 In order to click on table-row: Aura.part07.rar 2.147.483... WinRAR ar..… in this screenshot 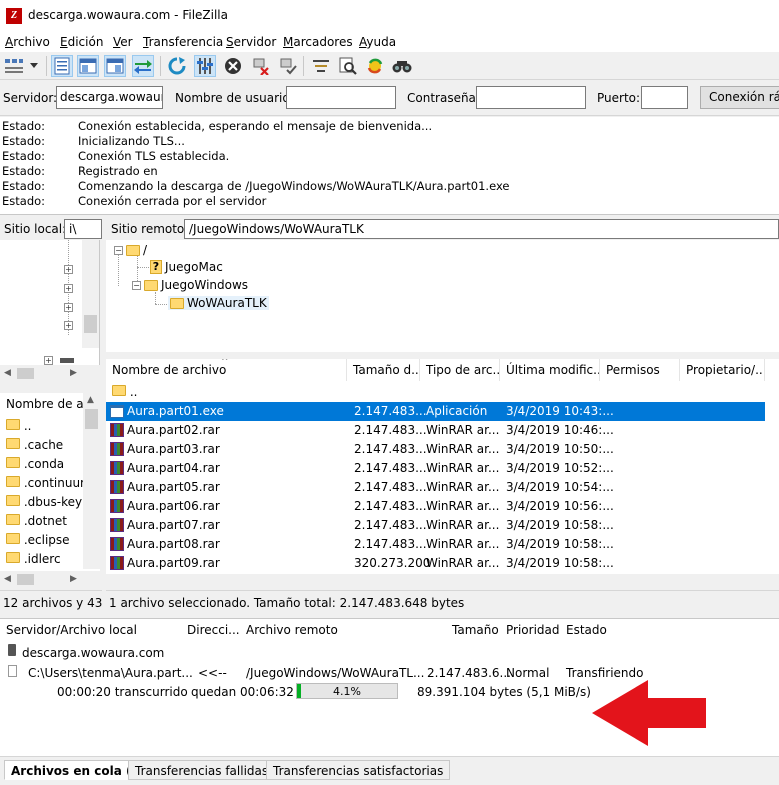, I will do `click(435, 525)`.